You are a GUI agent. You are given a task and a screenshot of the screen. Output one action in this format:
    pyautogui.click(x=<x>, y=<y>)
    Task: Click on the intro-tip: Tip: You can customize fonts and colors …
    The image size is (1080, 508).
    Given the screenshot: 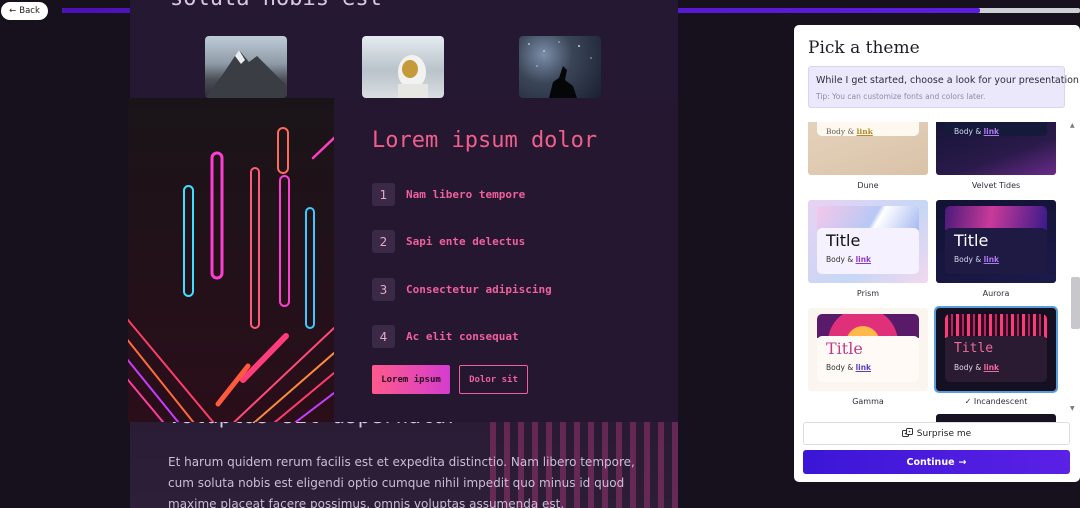 What is the action you would take?
    pyautogui.click(x=901, y=96)
    